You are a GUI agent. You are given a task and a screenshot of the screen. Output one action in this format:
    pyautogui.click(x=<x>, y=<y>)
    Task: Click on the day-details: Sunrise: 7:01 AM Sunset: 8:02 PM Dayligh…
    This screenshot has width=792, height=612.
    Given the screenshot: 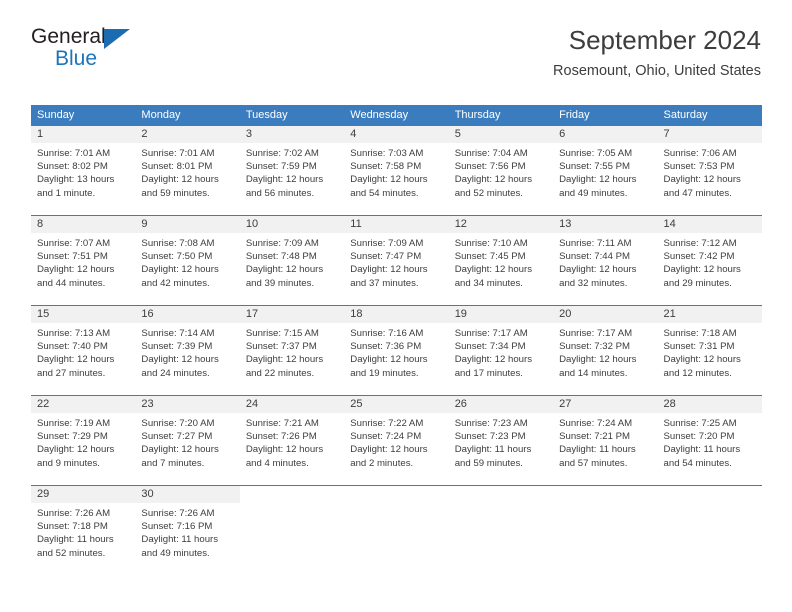 What is the action you would take?
    pyautogui.click(x=83, y=171)
    